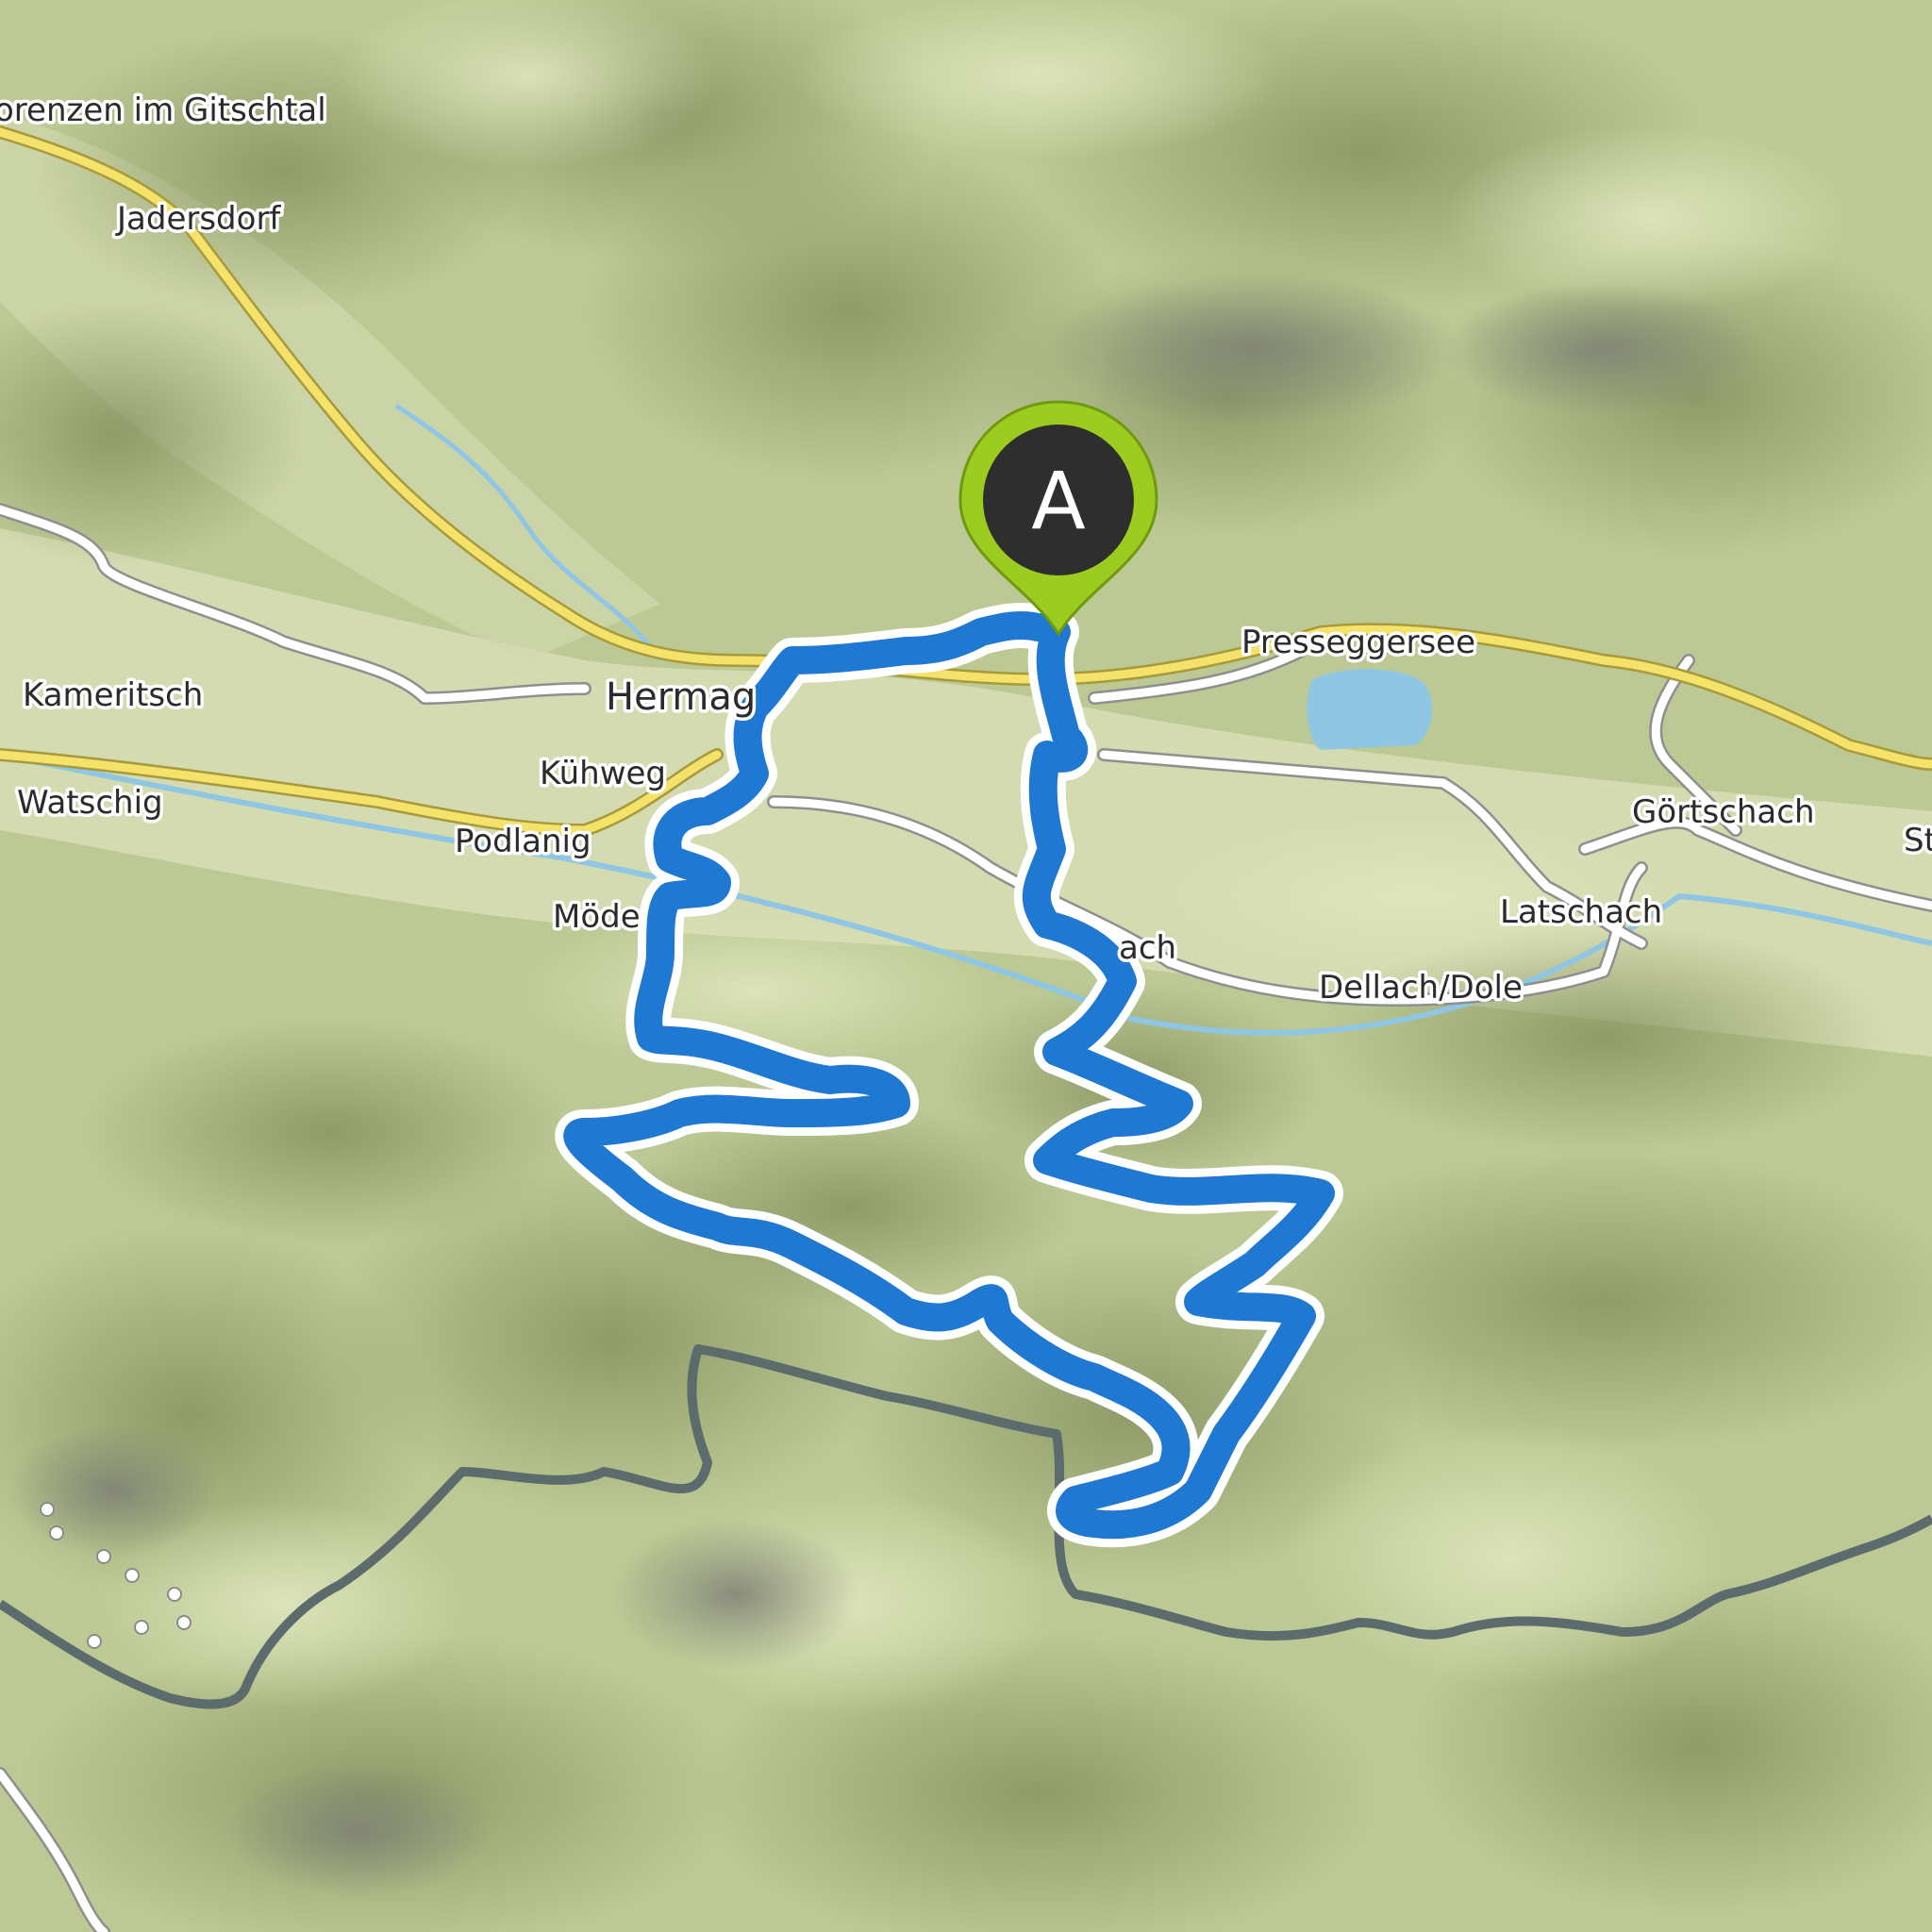  What do you see at coordinates (523, 842) in the screenshot?
I see `label-podlanig: Podlanig` at bounding box center [523, 842].